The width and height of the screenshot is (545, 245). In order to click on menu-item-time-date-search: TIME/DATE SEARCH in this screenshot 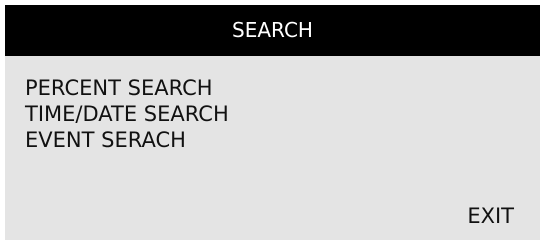, I will do `click(127, 114)`.